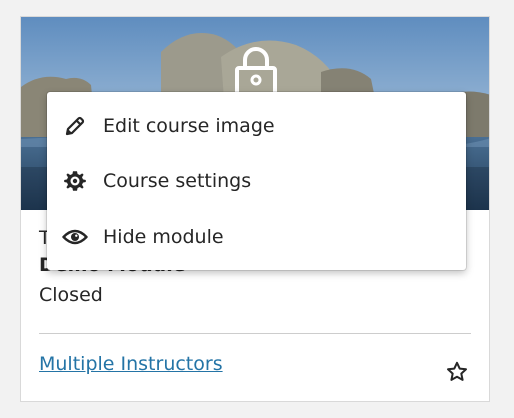 The image size is (514, 418). I want to click on course-status: Closed, so click(71, 295).